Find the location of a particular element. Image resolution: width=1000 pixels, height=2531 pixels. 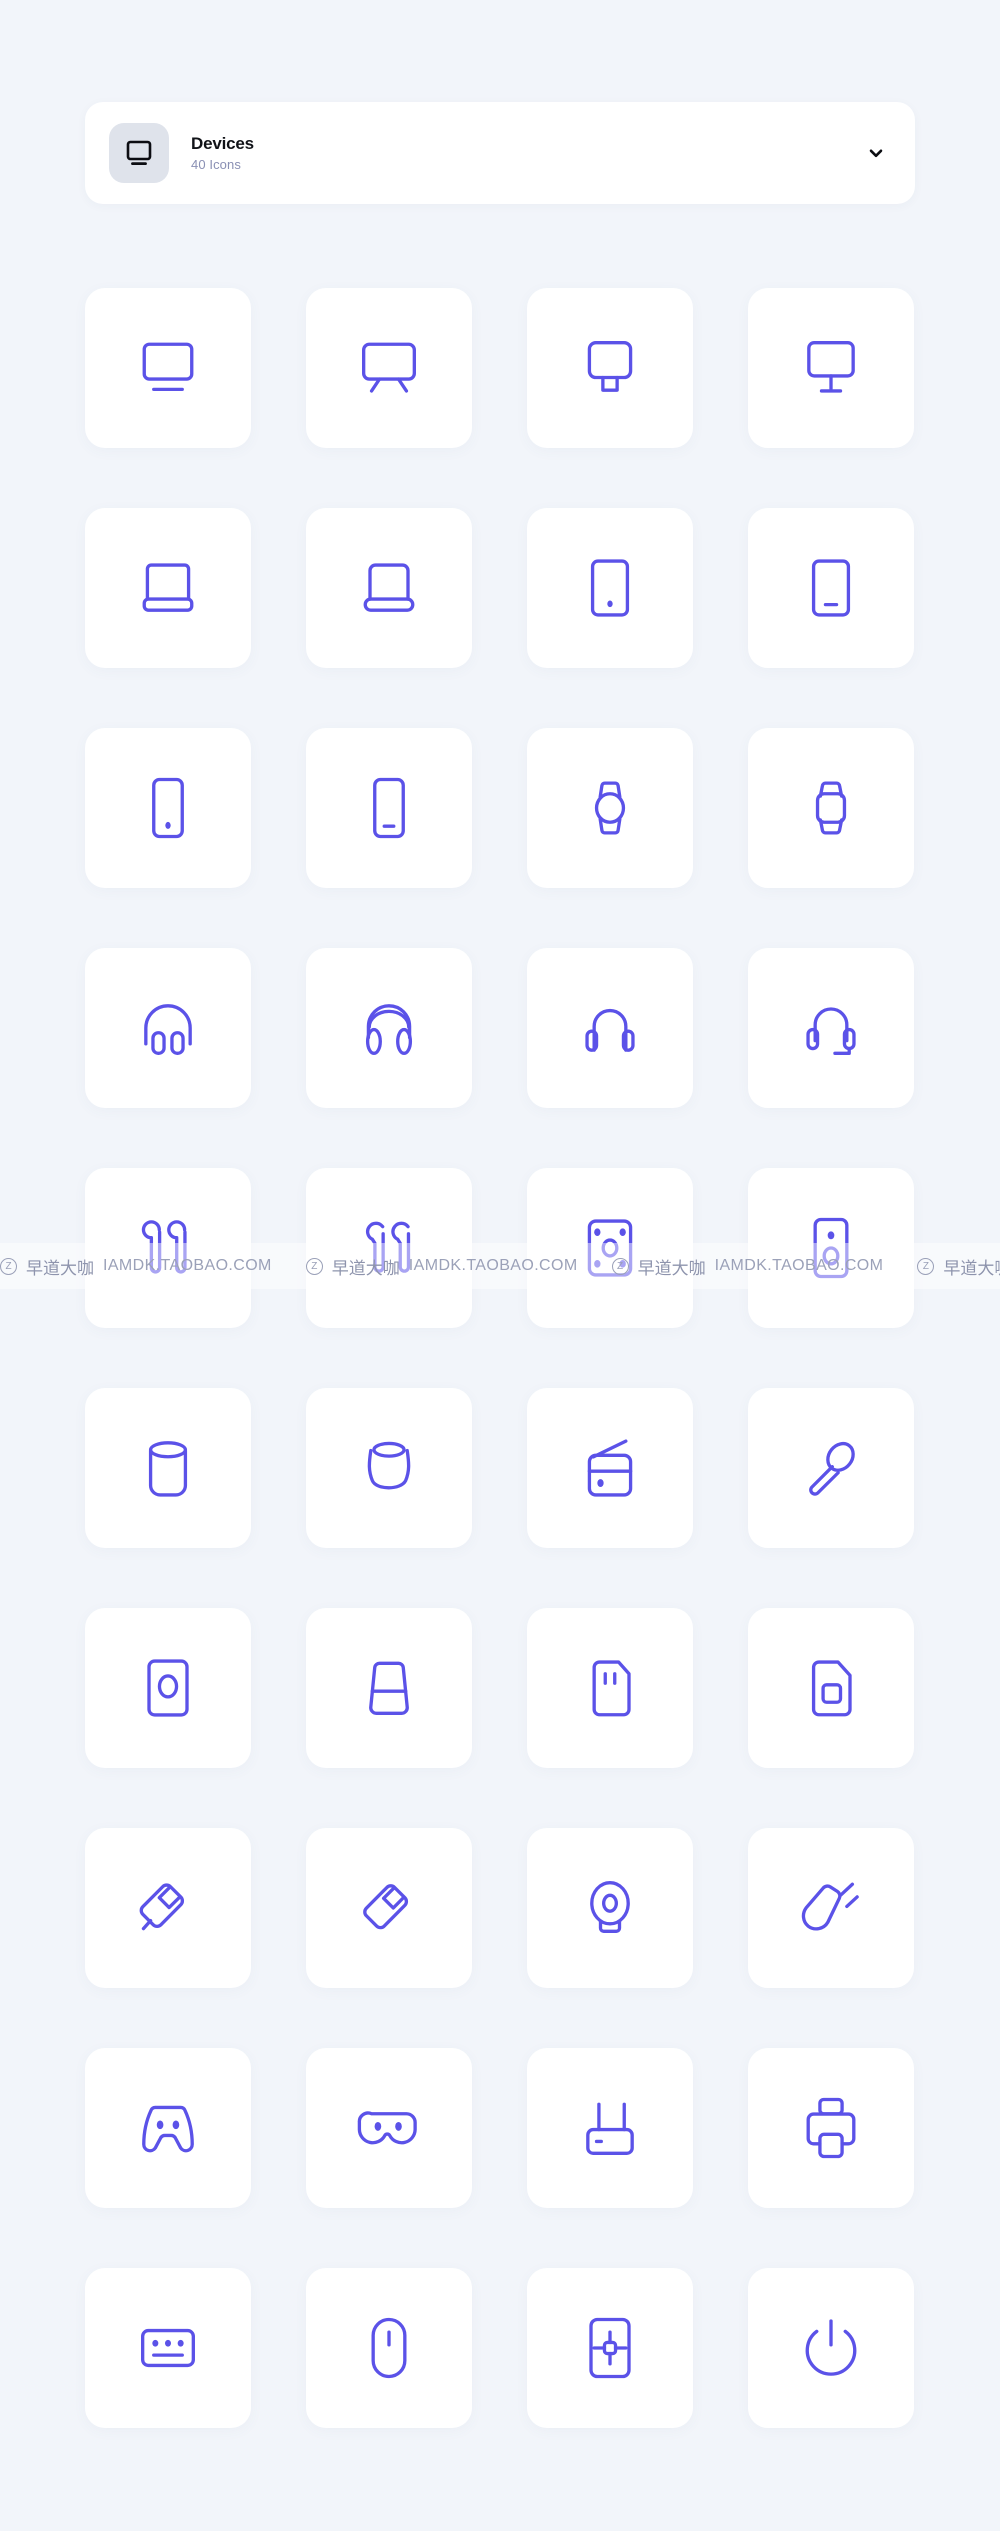

icon-card-smart-speaker is located at coordinates (168, 1468).